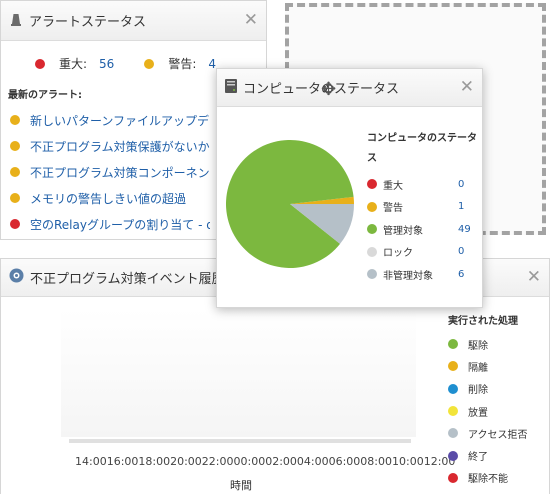 Image resolution: width=550 pixels, height=494 pixels. What do you see at coordinates (372, 251) in the screenshot?
I see `locked-dot-icon` at bounding box center [372, 251].